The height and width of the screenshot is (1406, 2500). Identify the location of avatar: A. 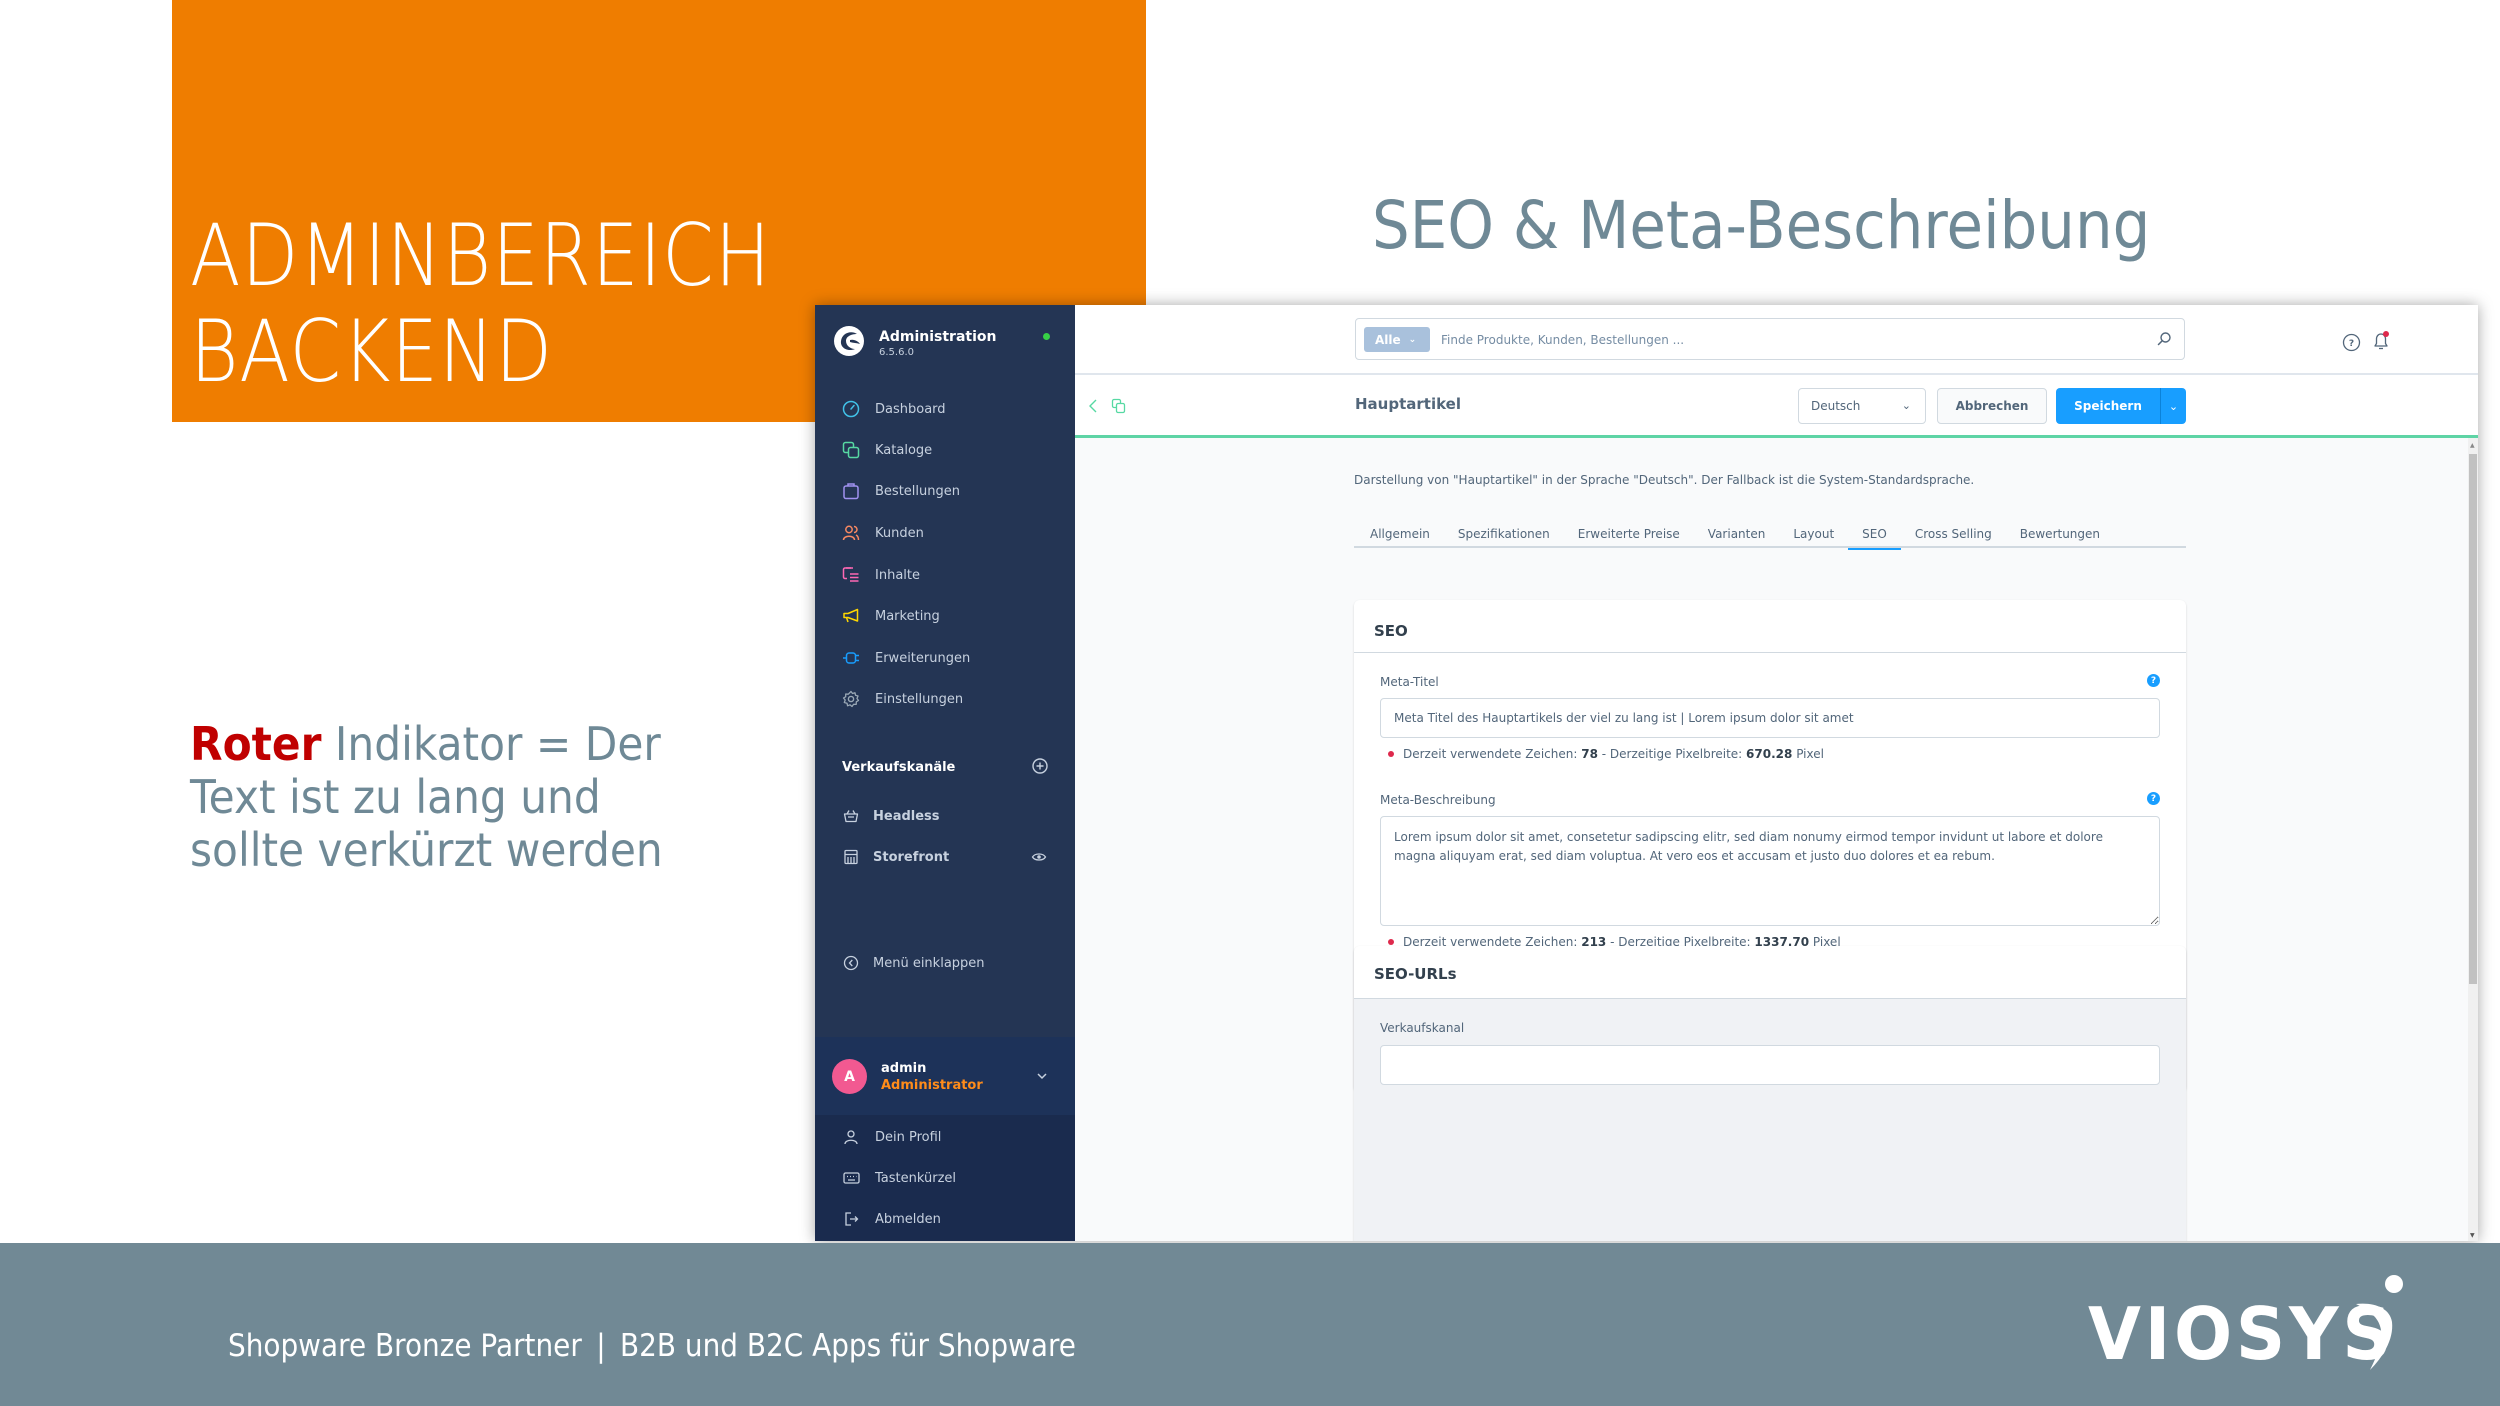
(849, 1076).